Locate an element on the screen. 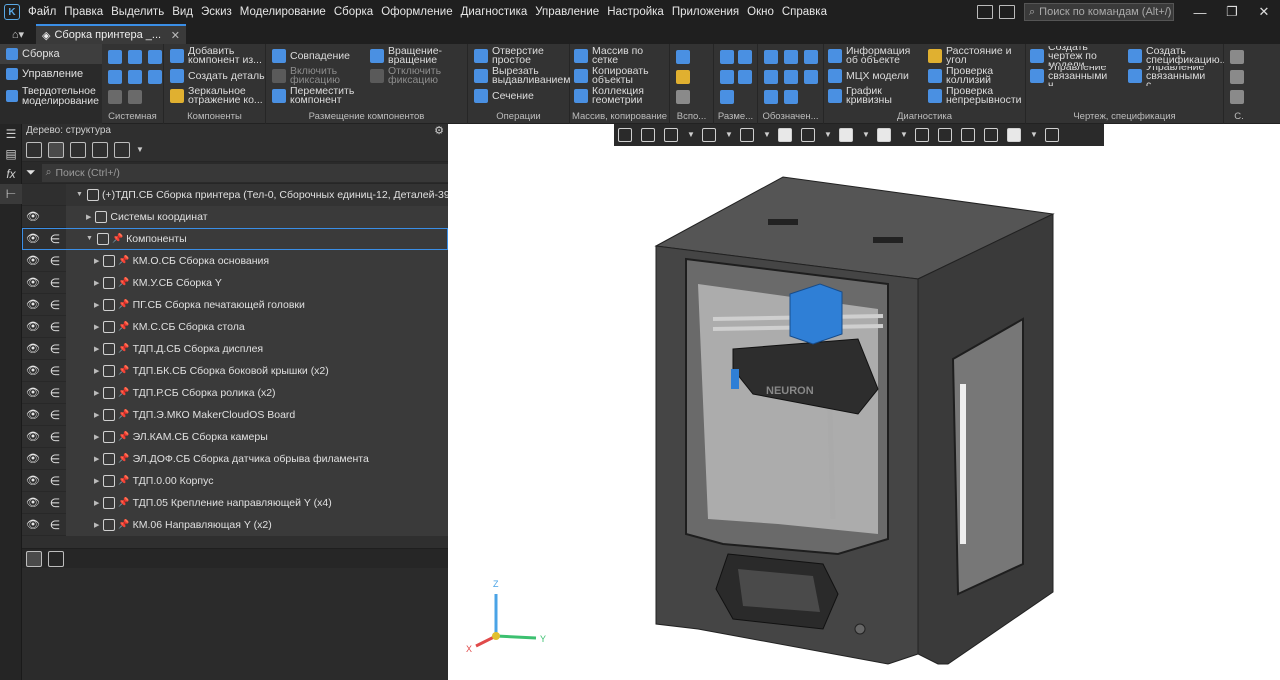 The image size is (1280, 680). menu-diagnostics: Диагностика is located at coordinates (494, 12).